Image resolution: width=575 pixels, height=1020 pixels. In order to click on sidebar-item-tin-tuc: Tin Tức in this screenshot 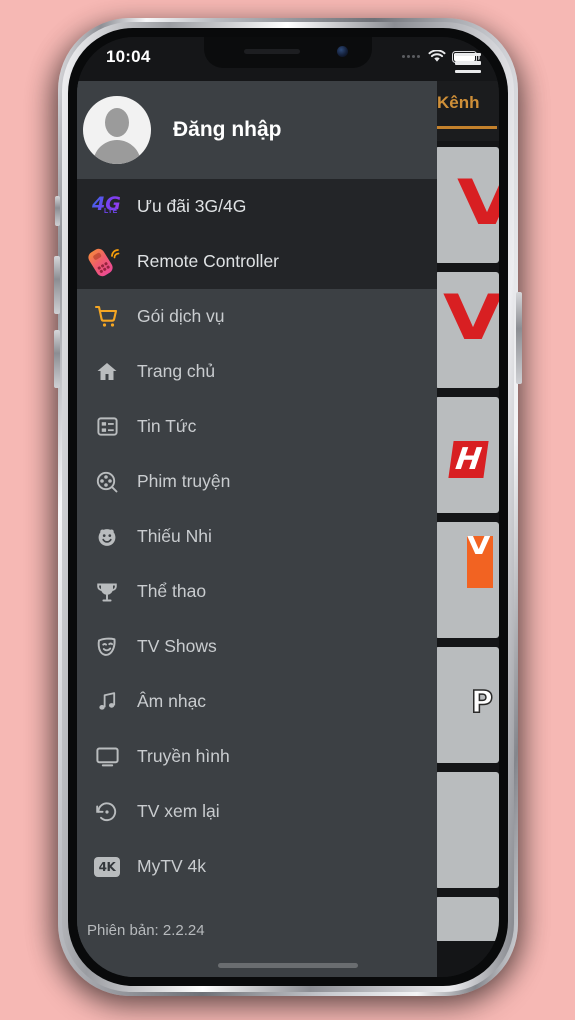, I will do `click(257, 426)`.